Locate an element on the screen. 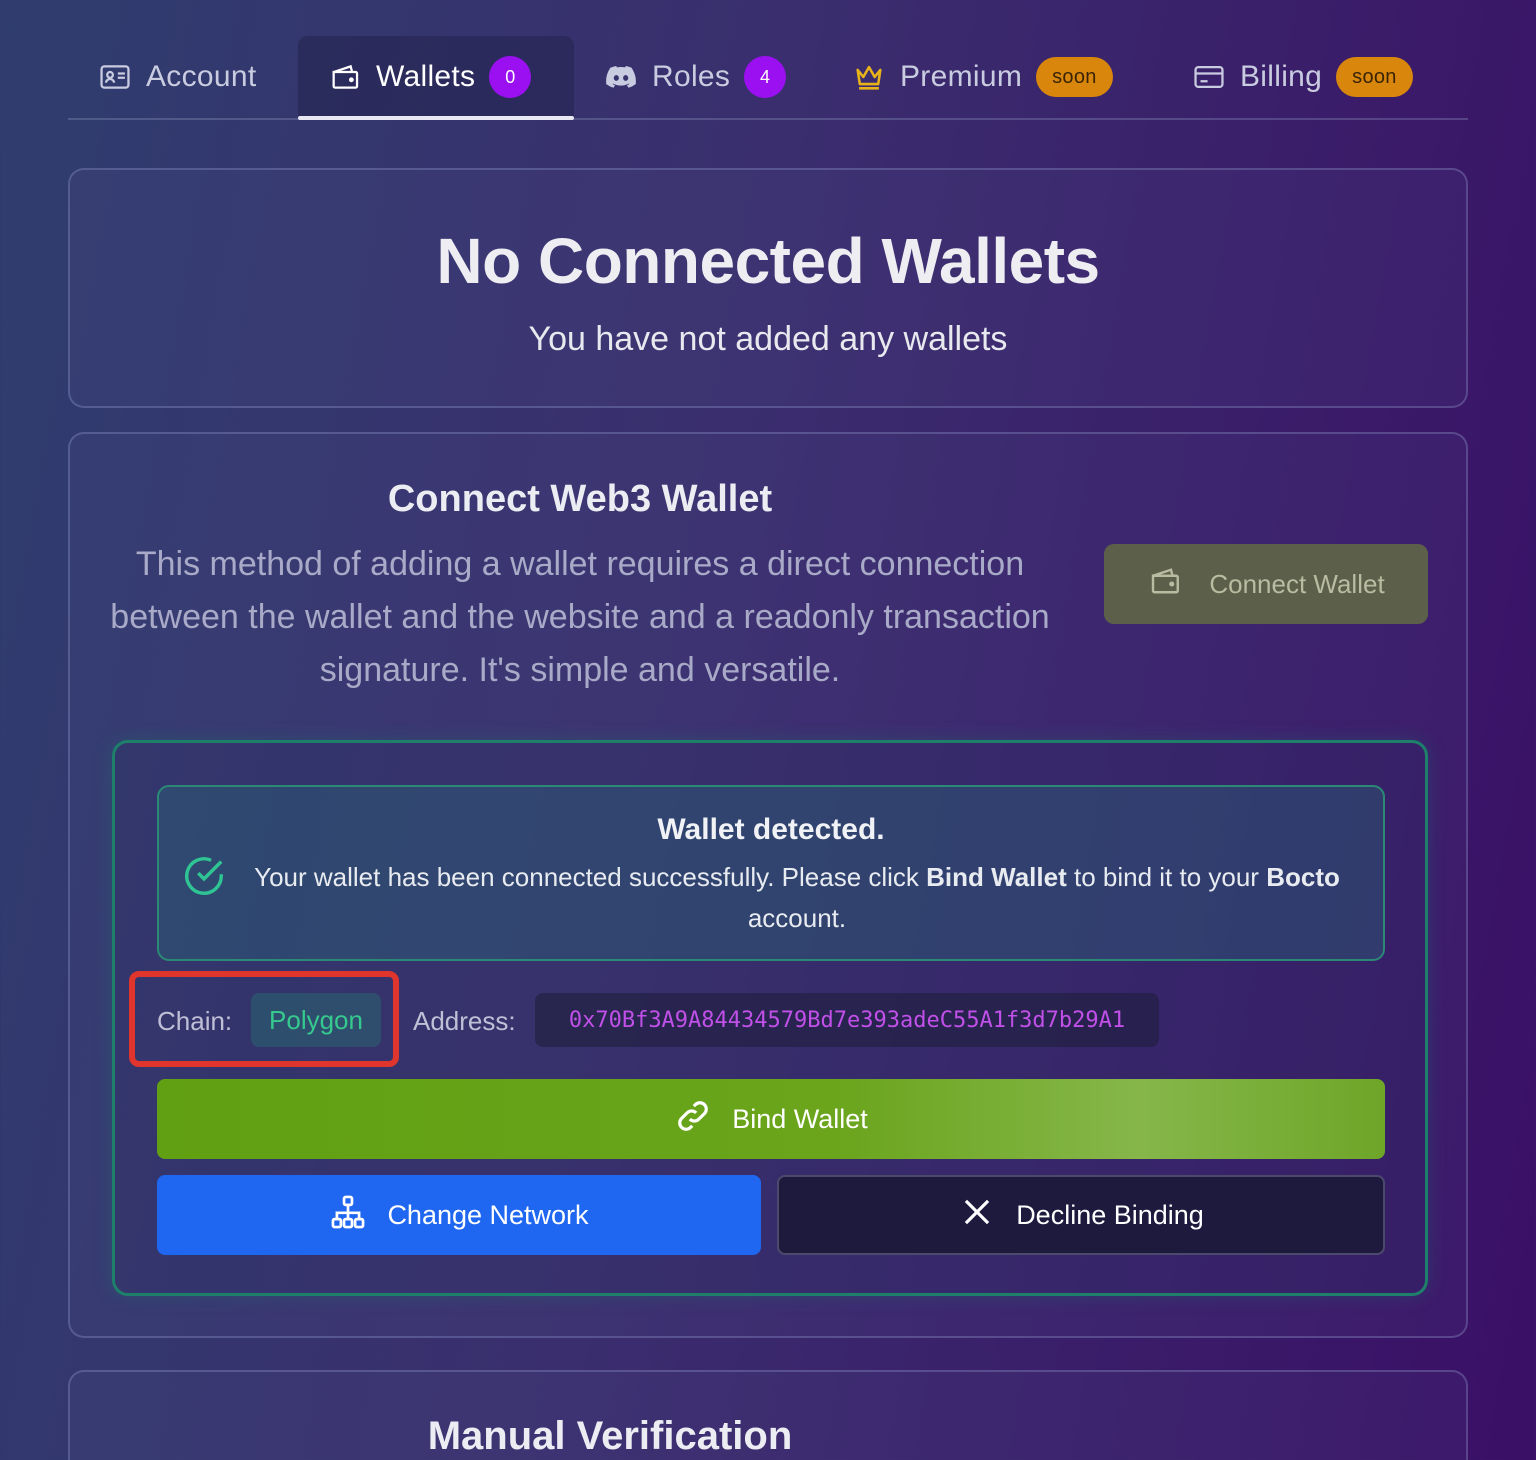 This screenshot has width=1536, height=1460. connect-wallet-button: Connect Wallet is located at coordinates (1266, 584).